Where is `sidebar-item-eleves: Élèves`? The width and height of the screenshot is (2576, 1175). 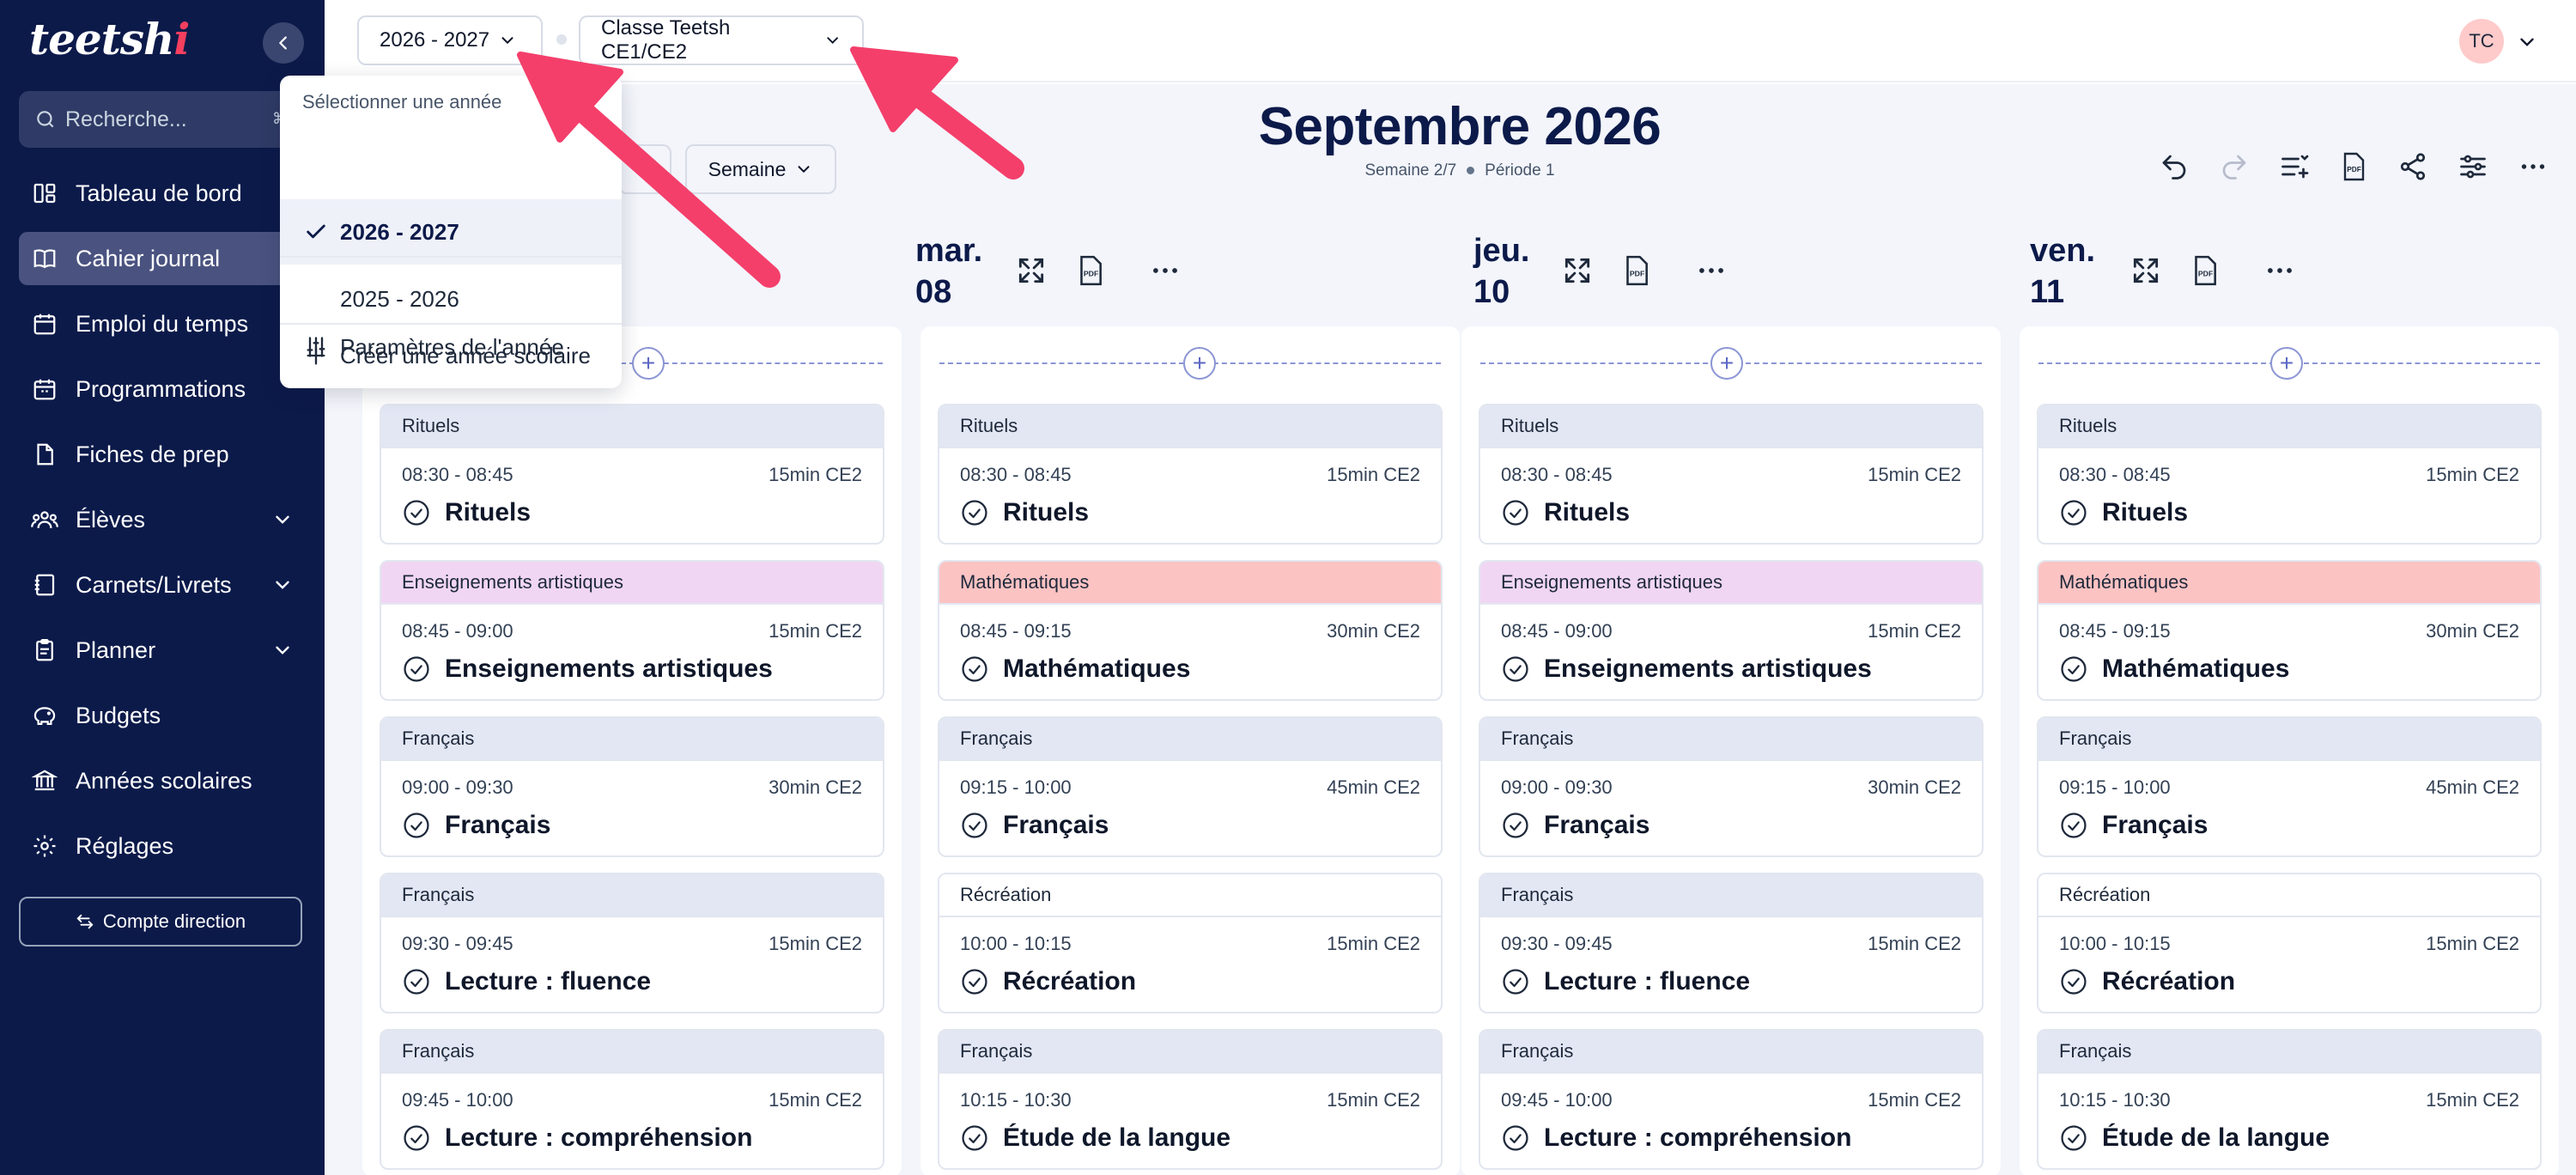 sidebar-item-eleves: Élèves is located at coordinates (165, 519).